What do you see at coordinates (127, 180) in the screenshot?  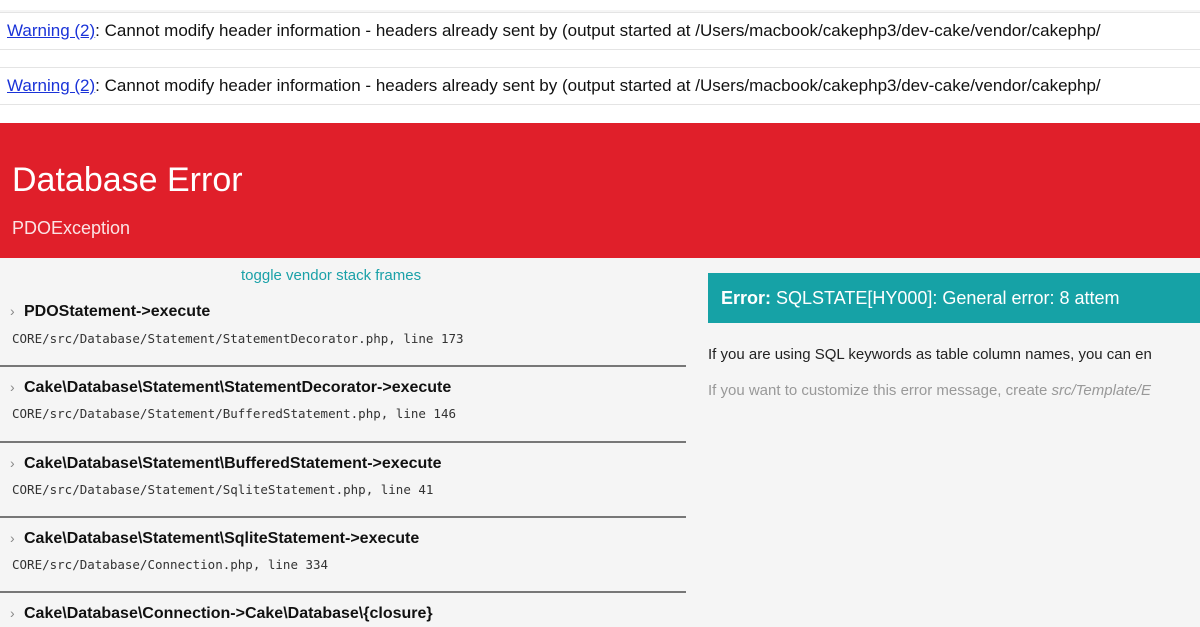 I see `page-title: Database Error` at bounding box center [127, 180].